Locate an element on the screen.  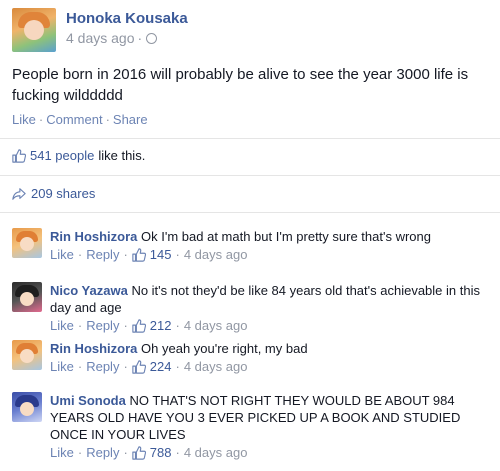
globe-icon is located at coordinates (152, 38).